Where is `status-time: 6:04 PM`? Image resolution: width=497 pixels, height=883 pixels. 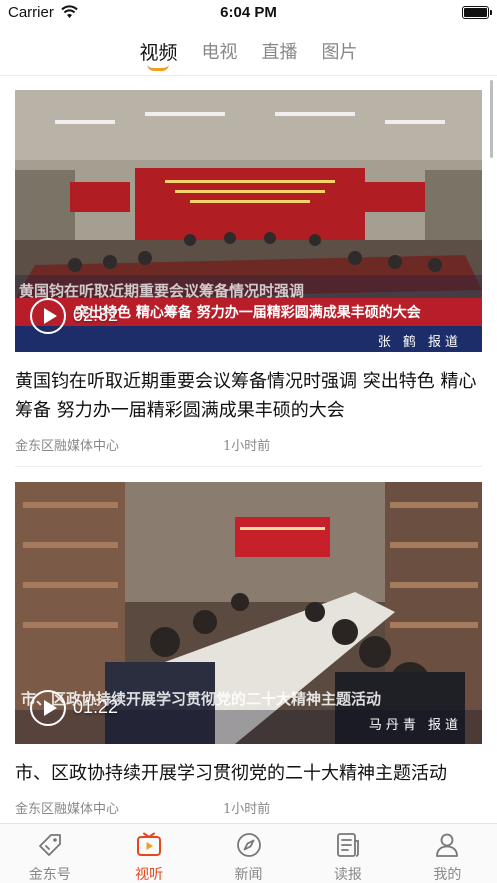
status-time: 6:04 PM is located at coordinates (248, 12).